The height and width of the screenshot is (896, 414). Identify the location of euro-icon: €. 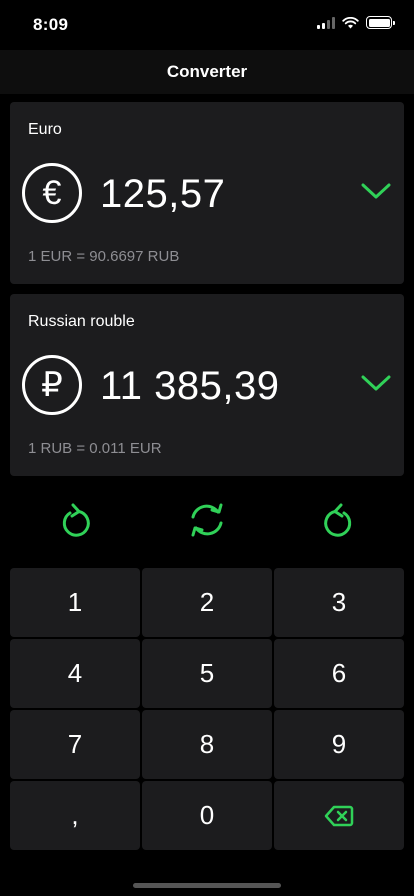
(52, 193).